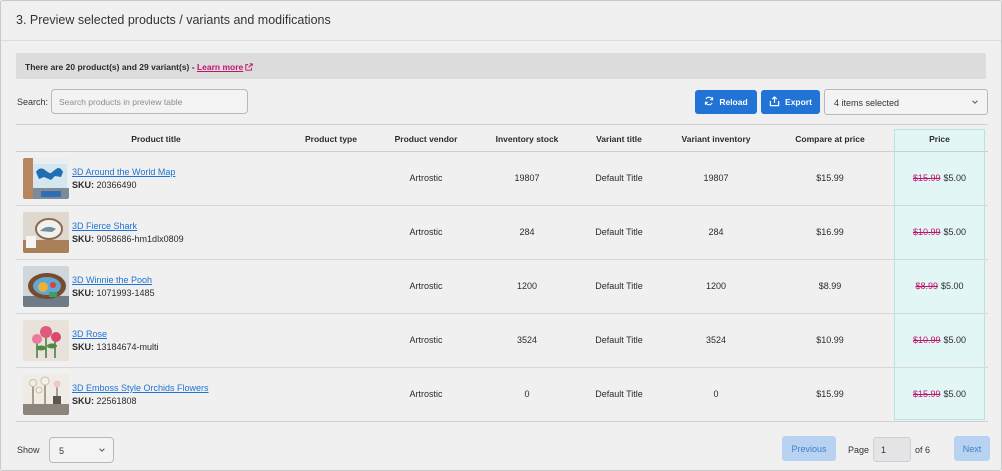 This screenshot has width=1002, height=471. Describe the element at coordinates (149, 101) in the screenshot. I see `search-input` at that location.